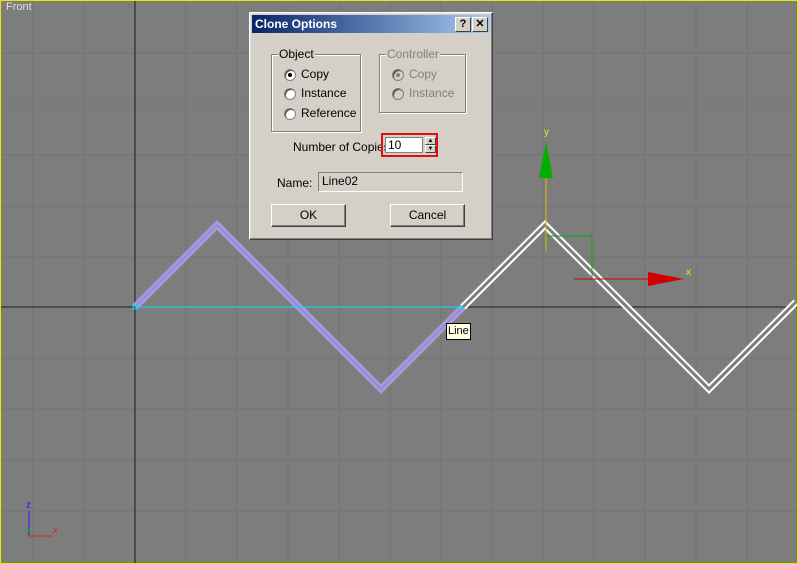  Describe the element at coordinates (546, 132) in the screenshot. I see `gizmo-y-label: y` at that location.